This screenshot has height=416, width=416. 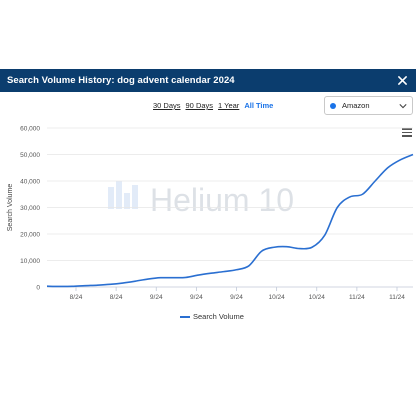 I want to click on range-90-days: 90 Days, so click(x=200, y=105).